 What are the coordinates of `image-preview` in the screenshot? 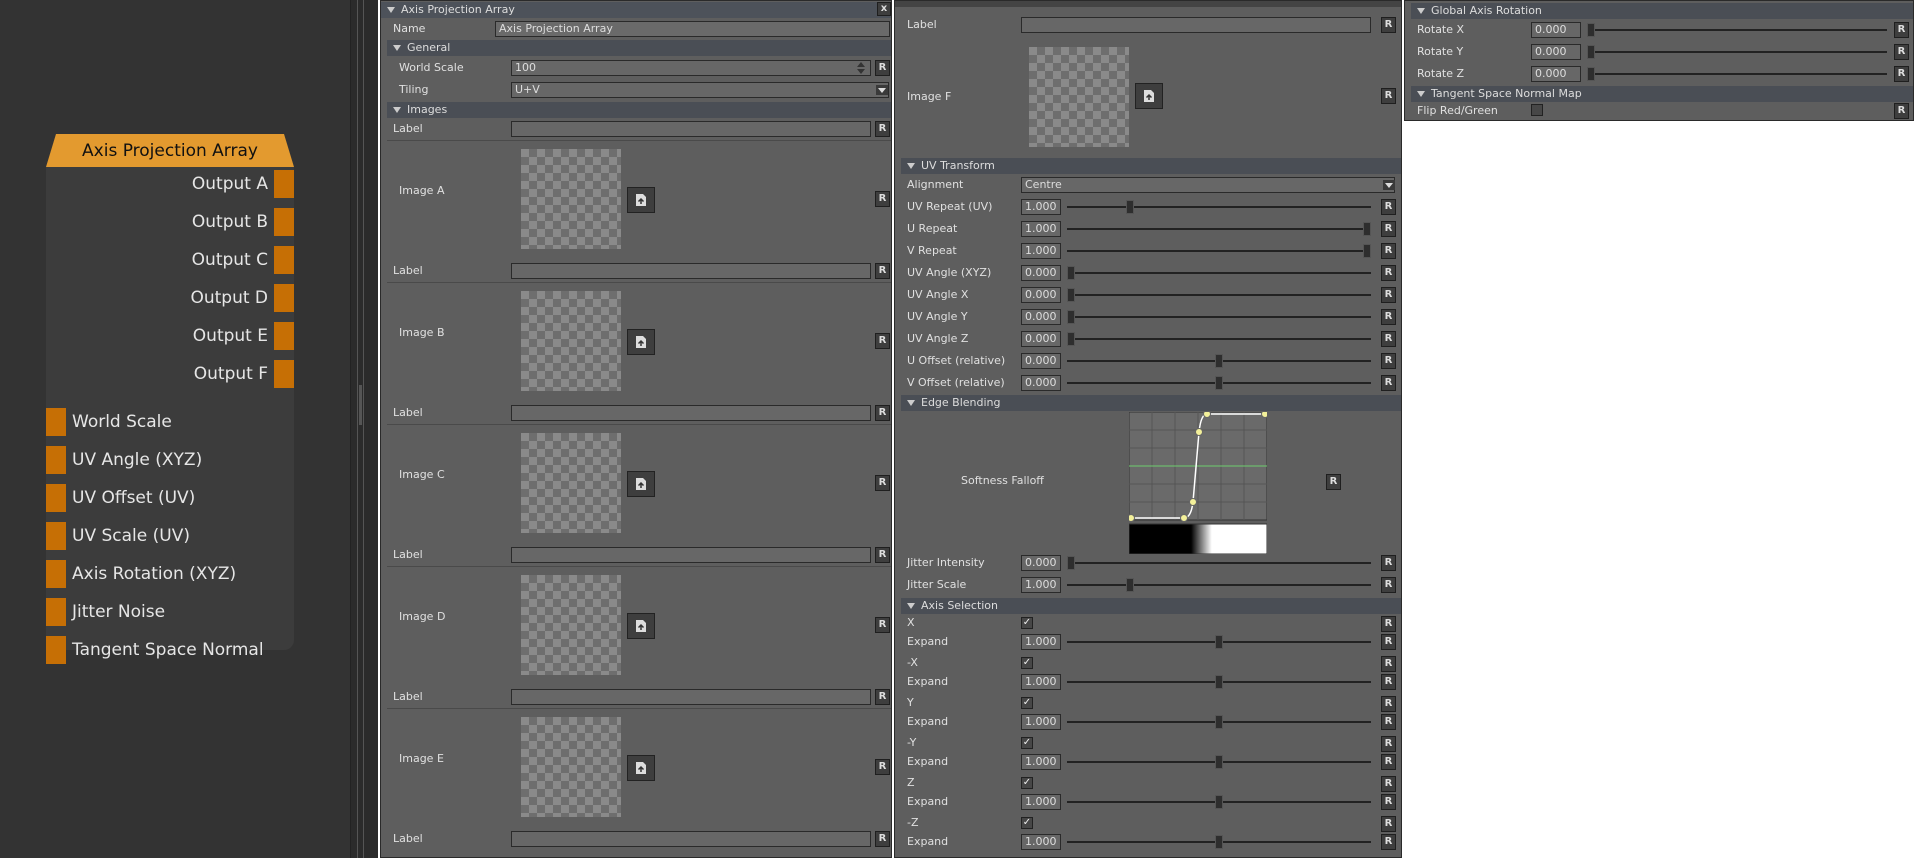 It's located at (571, 199).